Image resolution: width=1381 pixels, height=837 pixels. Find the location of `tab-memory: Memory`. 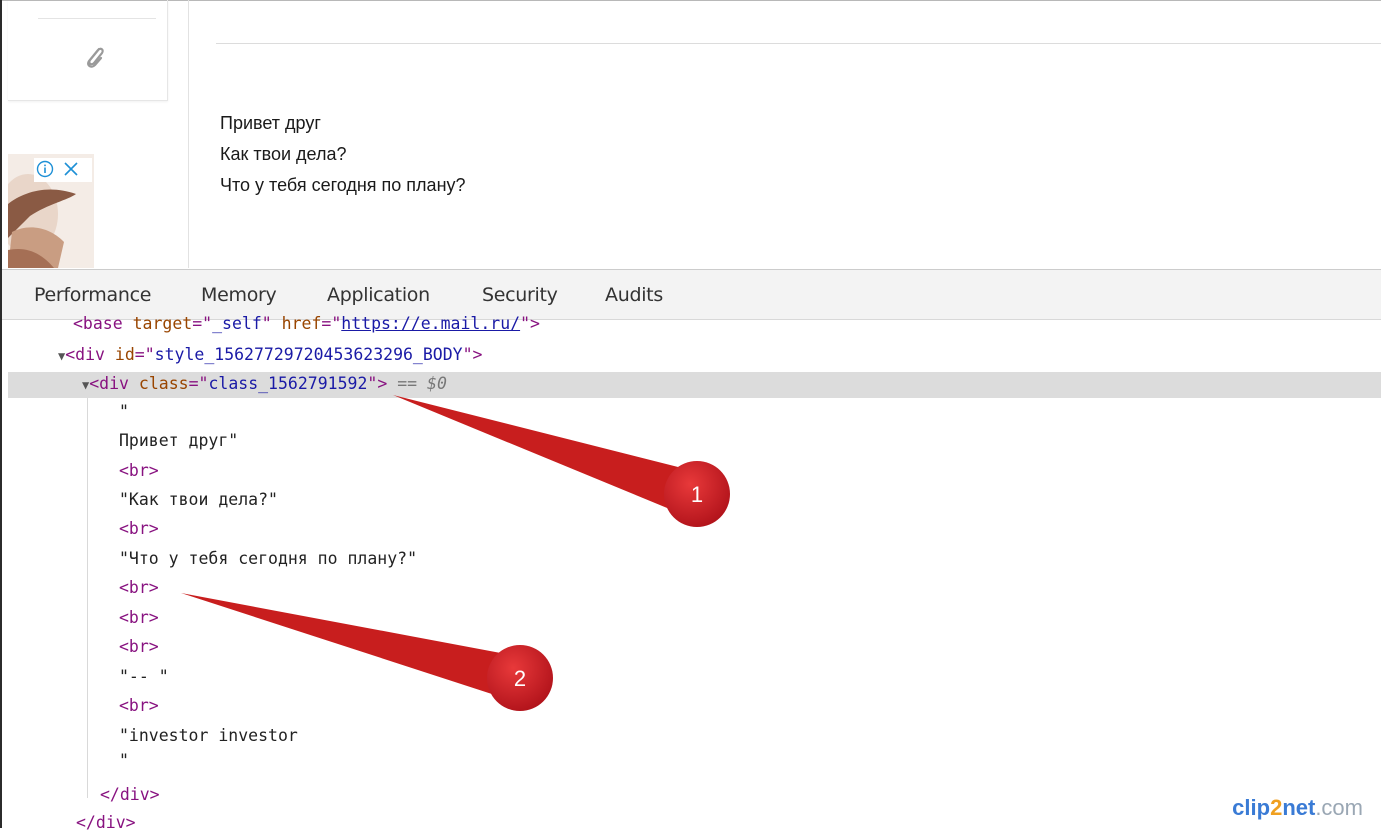

tab-memory: Memory is located at coordinates (239, 295).